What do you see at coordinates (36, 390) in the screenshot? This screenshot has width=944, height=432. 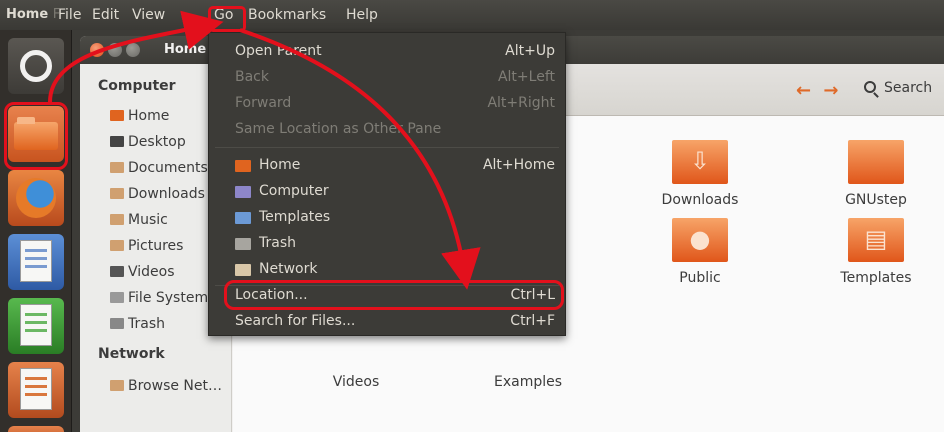 I see `libreoffice-impress-icon` at bounding box center [36, 390].